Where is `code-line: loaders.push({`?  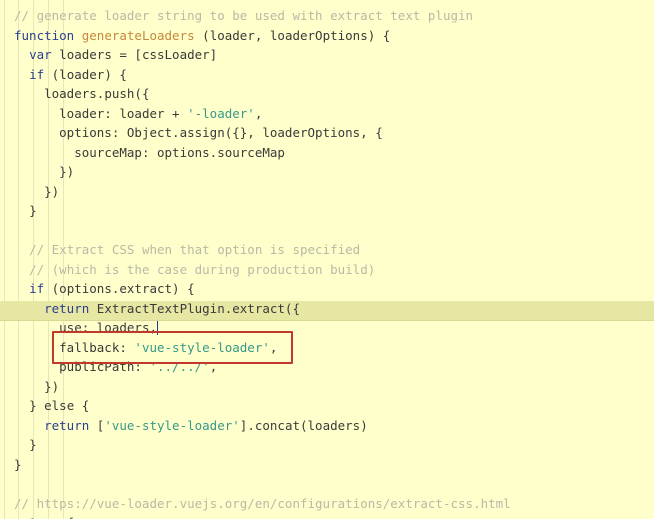 code-line: loaders.push({ is located at coordinates (327, 94).